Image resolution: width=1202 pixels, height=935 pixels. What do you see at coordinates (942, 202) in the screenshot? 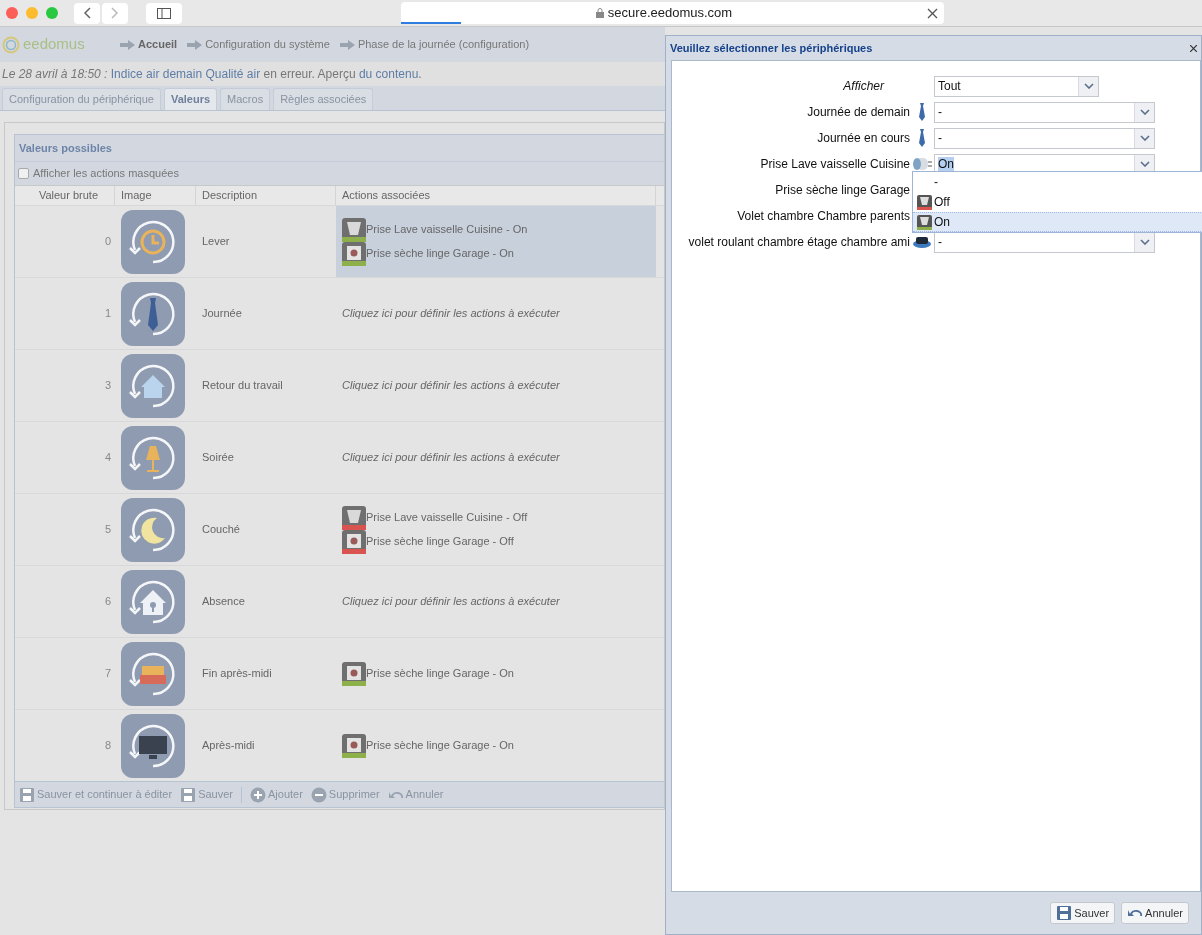
I see `option-text: Off` at bounding box center [942, 202].